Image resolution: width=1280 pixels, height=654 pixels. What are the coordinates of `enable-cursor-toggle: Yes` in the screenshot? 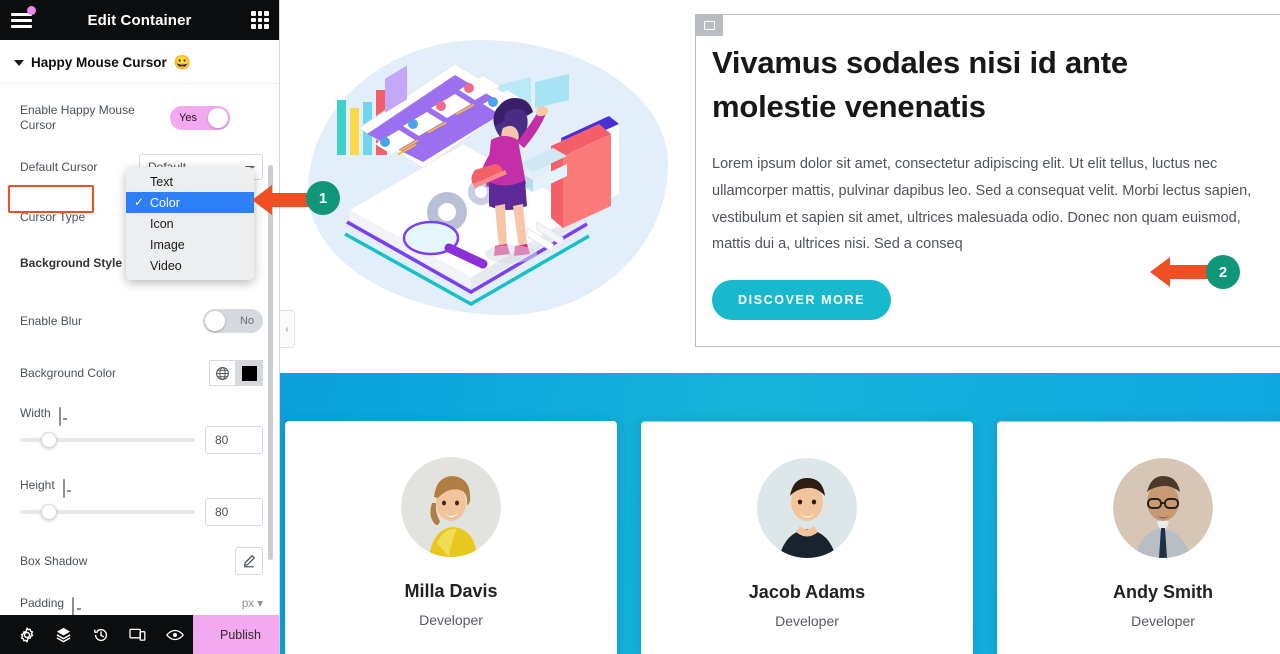 It's located at (200, 118).